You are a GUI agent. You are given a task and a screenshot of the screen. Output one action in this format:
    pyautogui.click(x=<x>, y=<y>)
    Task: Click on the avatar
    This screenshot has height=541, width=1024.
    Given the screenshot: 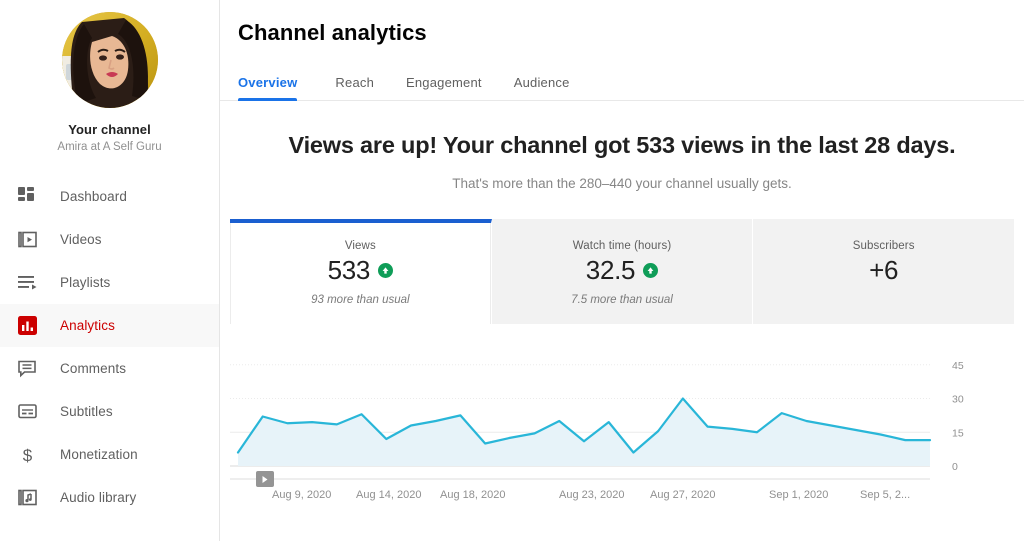 What is the action you would take?
    pyautogui.click(x=109, y=60)
    